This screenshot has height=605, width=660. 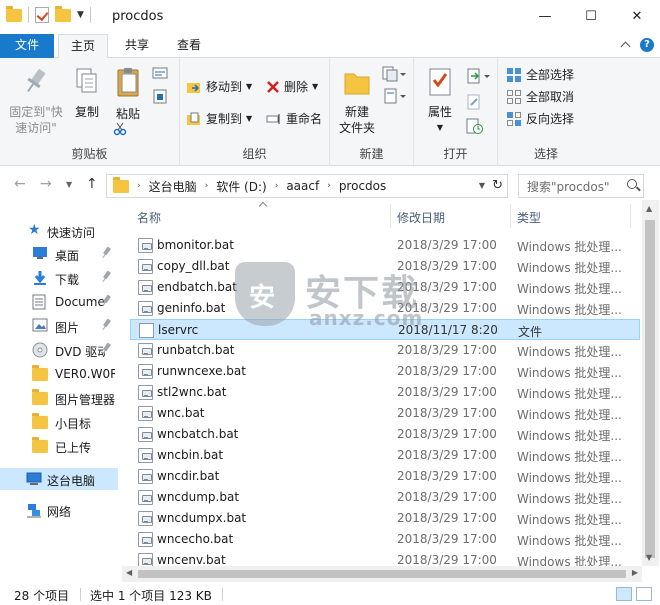 I want to click on new-folder-icon, so click(x=63, y=13).